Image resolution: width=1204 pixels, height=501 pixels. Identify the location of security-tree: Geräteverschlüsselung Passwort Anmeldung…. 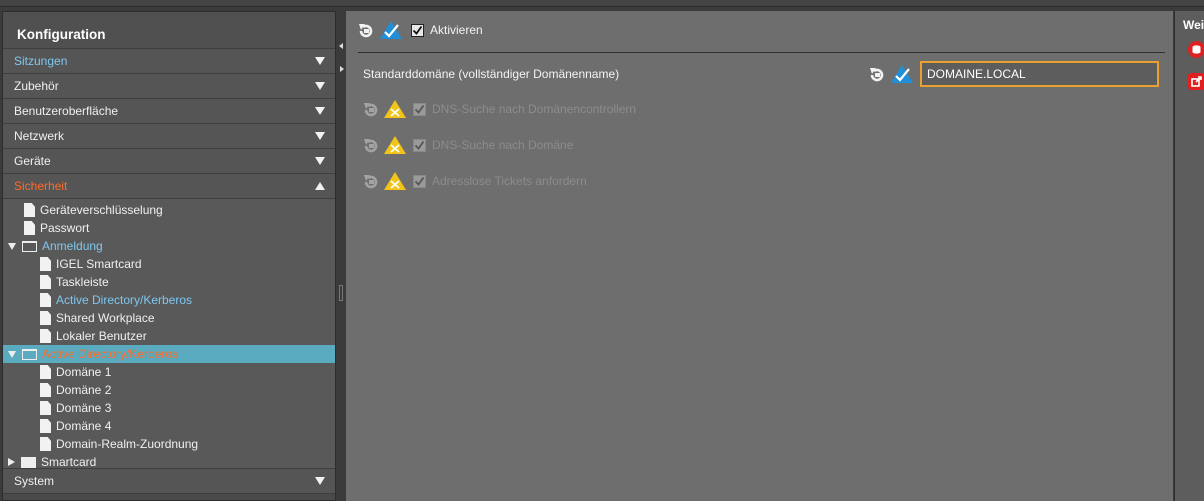
(169, 335).